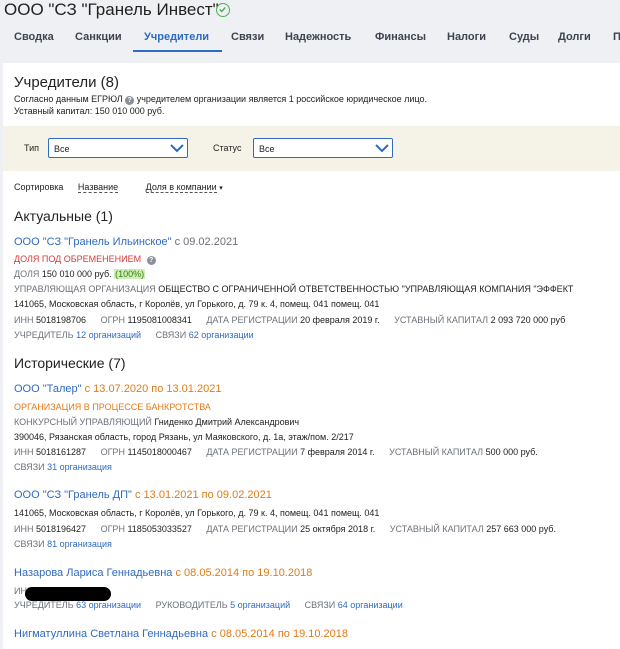  I want to click on tab-courts: Суды, so click(524, 37).